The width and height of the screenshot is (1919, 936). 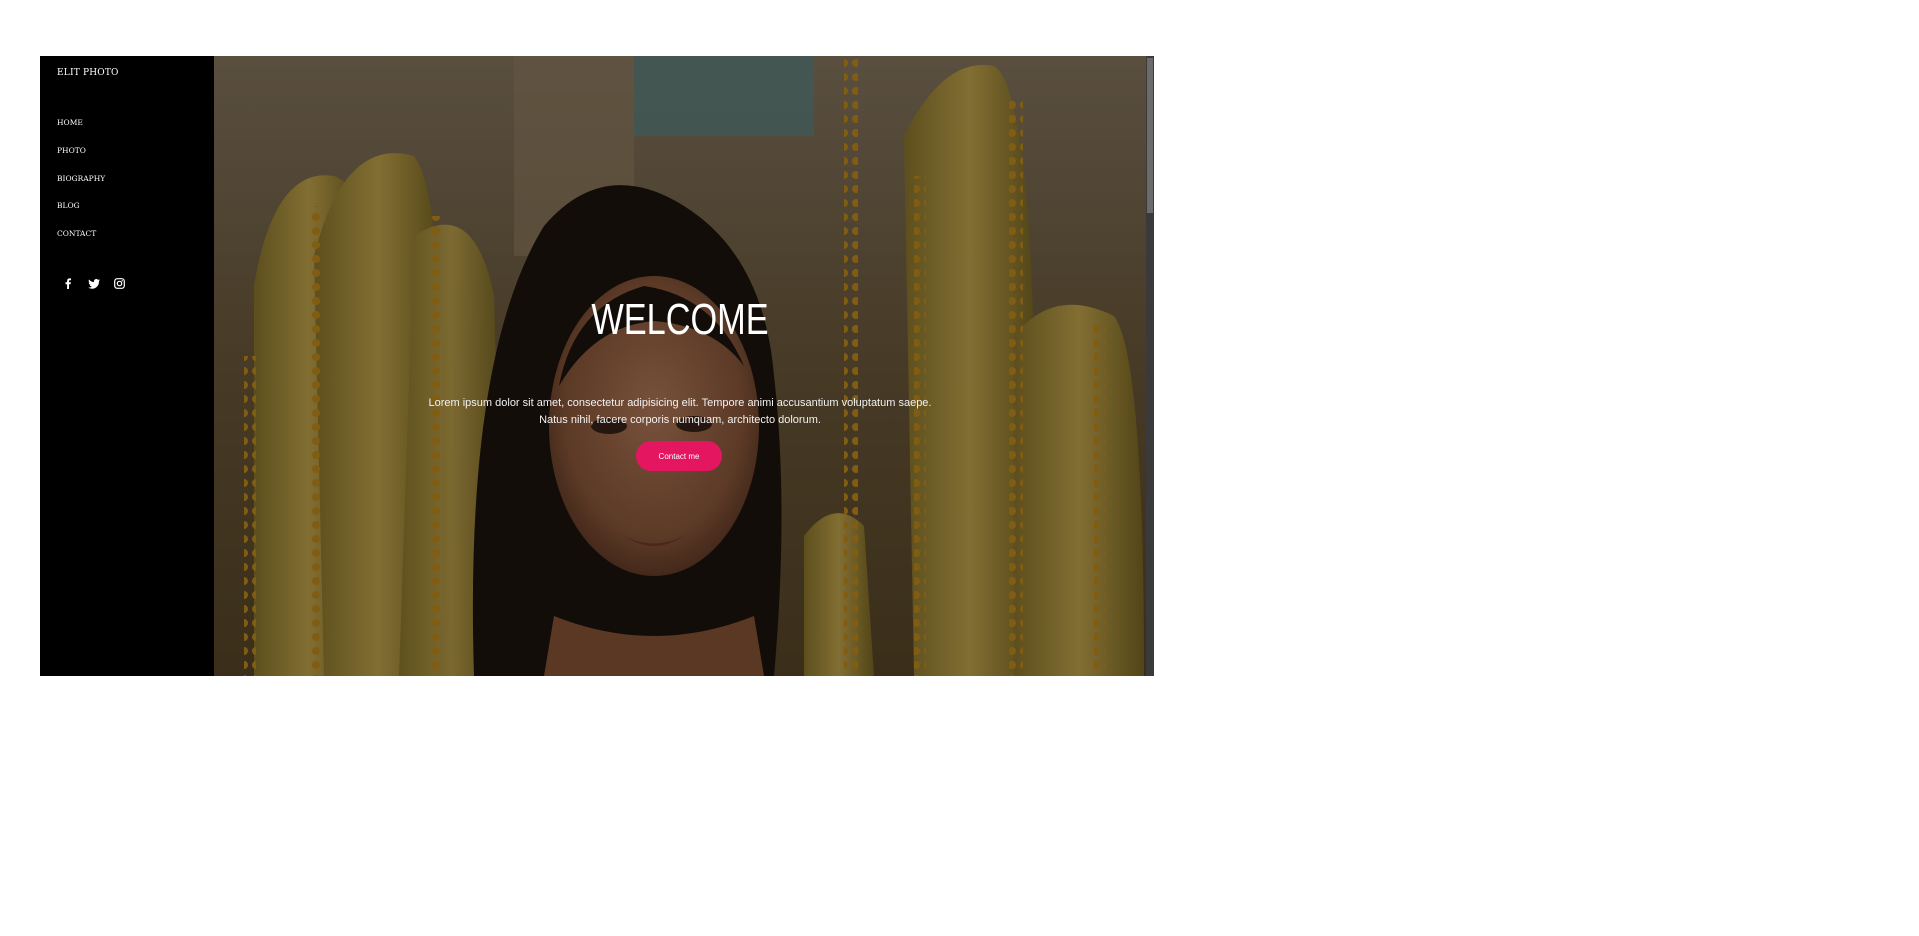 What do you see at coordinates (81, 132) in the screenshot?
I see `nav-item-home: HOME` at bounding box center [81, 132].